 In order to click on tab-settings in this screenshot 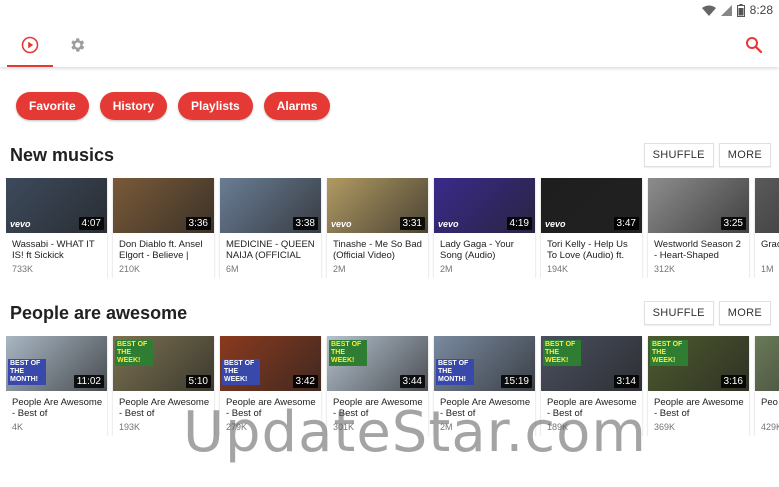, I will do `click(77, 44)`.